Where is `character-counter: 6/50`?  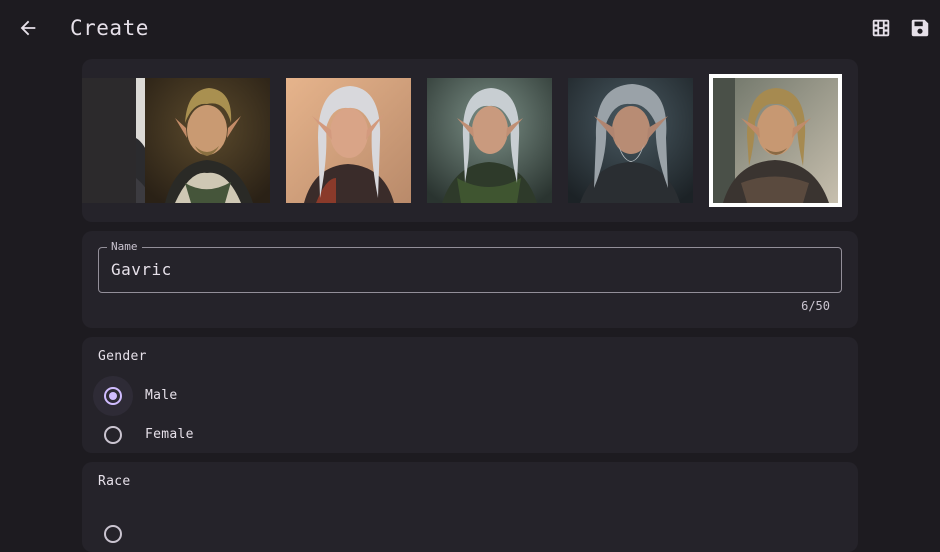 character-counter: 6/50 is located at coordinates (815, 306).